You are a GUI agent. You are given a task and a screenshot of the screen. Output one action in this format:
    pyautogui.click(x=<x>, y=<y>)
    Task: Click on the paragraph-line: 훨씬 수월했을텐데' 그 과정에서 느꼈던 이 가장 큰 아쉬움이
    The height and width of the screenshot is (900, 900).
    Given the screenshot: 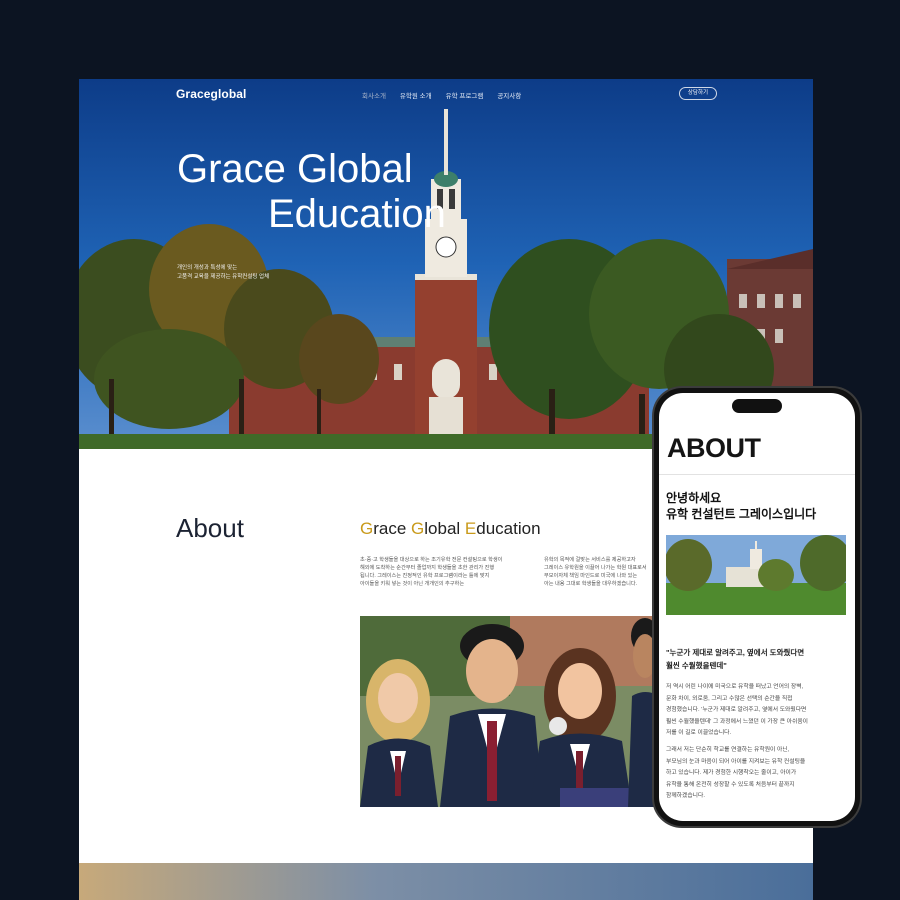 What is the action you would take?
    pyautogui.click(x=737, y=721)
    